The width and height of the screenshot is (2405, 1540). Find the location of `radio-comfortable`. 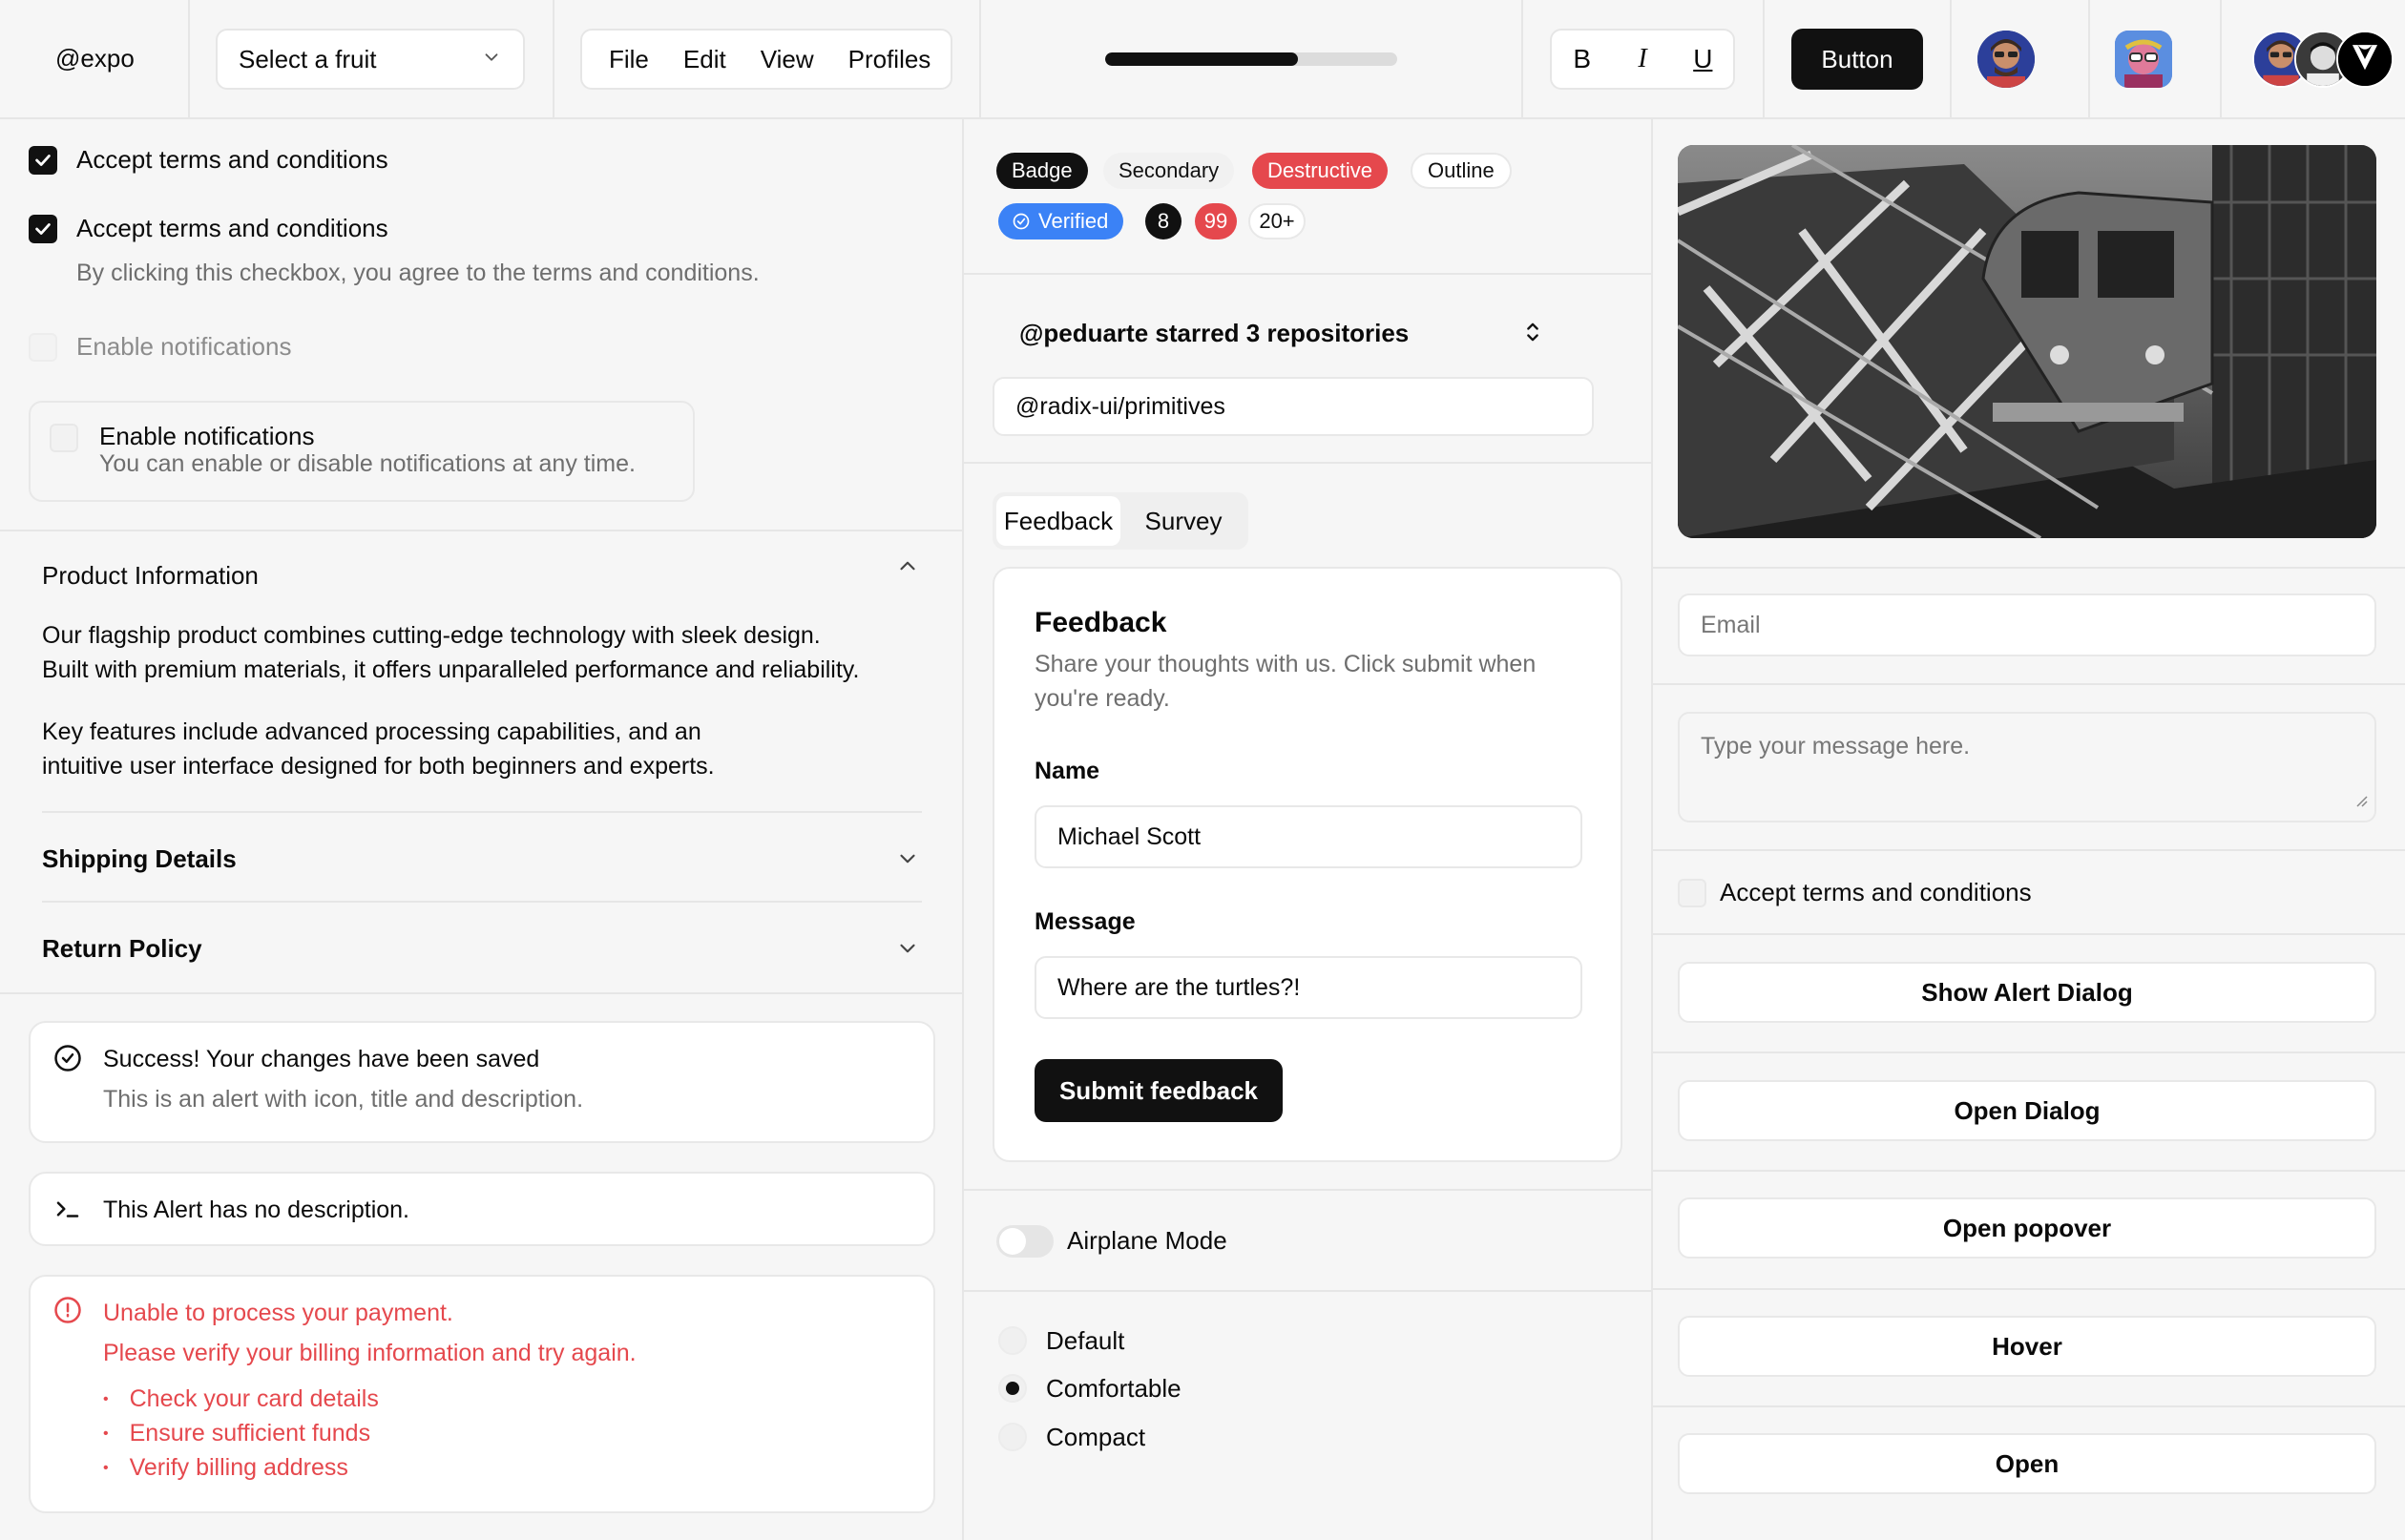

radio-comfortable is located at coordinates (1013, 1389).